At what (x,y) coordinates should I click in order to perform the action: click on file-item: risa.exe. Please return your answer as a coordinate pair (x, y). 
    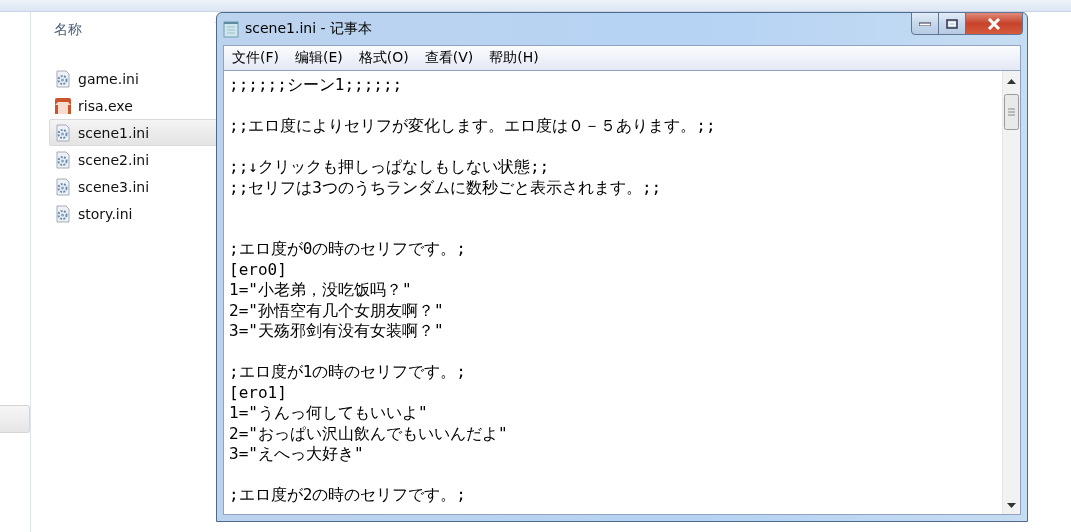
    Looking at the image, I should click on (134, 105).